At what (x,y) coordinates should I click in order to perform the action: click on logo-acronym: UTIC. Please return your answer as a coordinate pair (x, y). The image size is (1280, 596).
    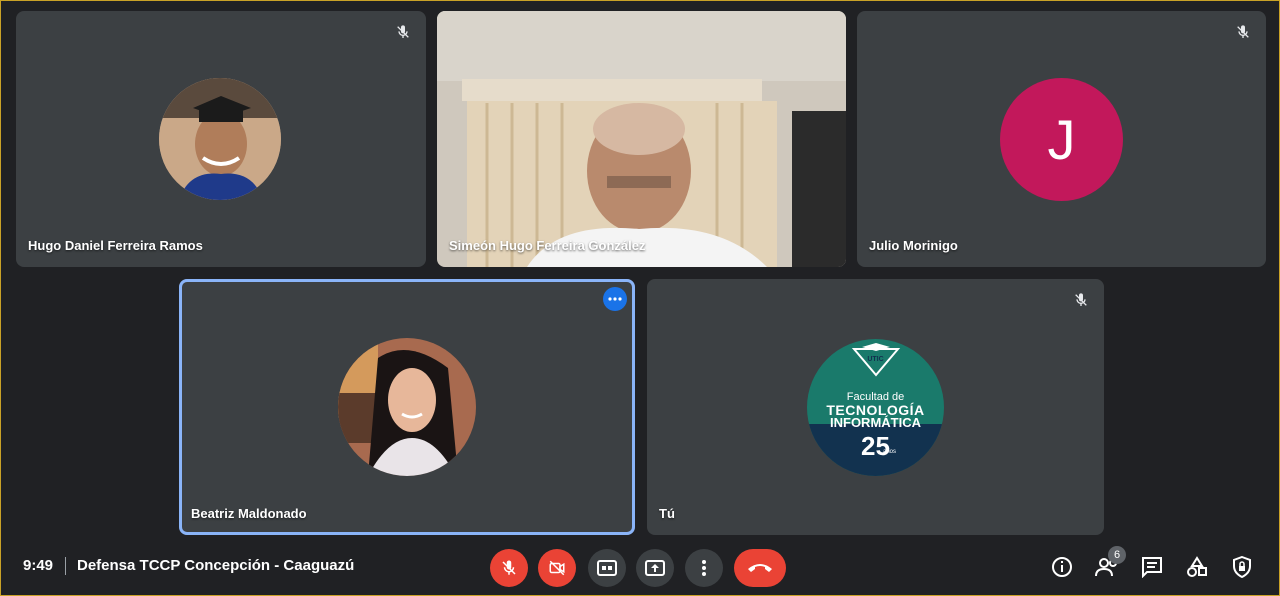
    Looking at the image, I should click on (875, 359).